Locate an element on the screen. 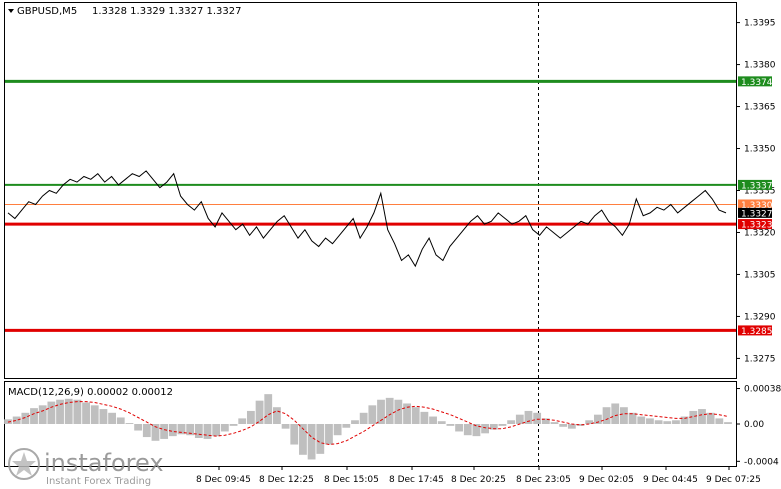 Image resolution: width=781 pixels, height=489 pixels. time-tick-label: 8 Dec 17:45 is located at coordinates (416, 480).